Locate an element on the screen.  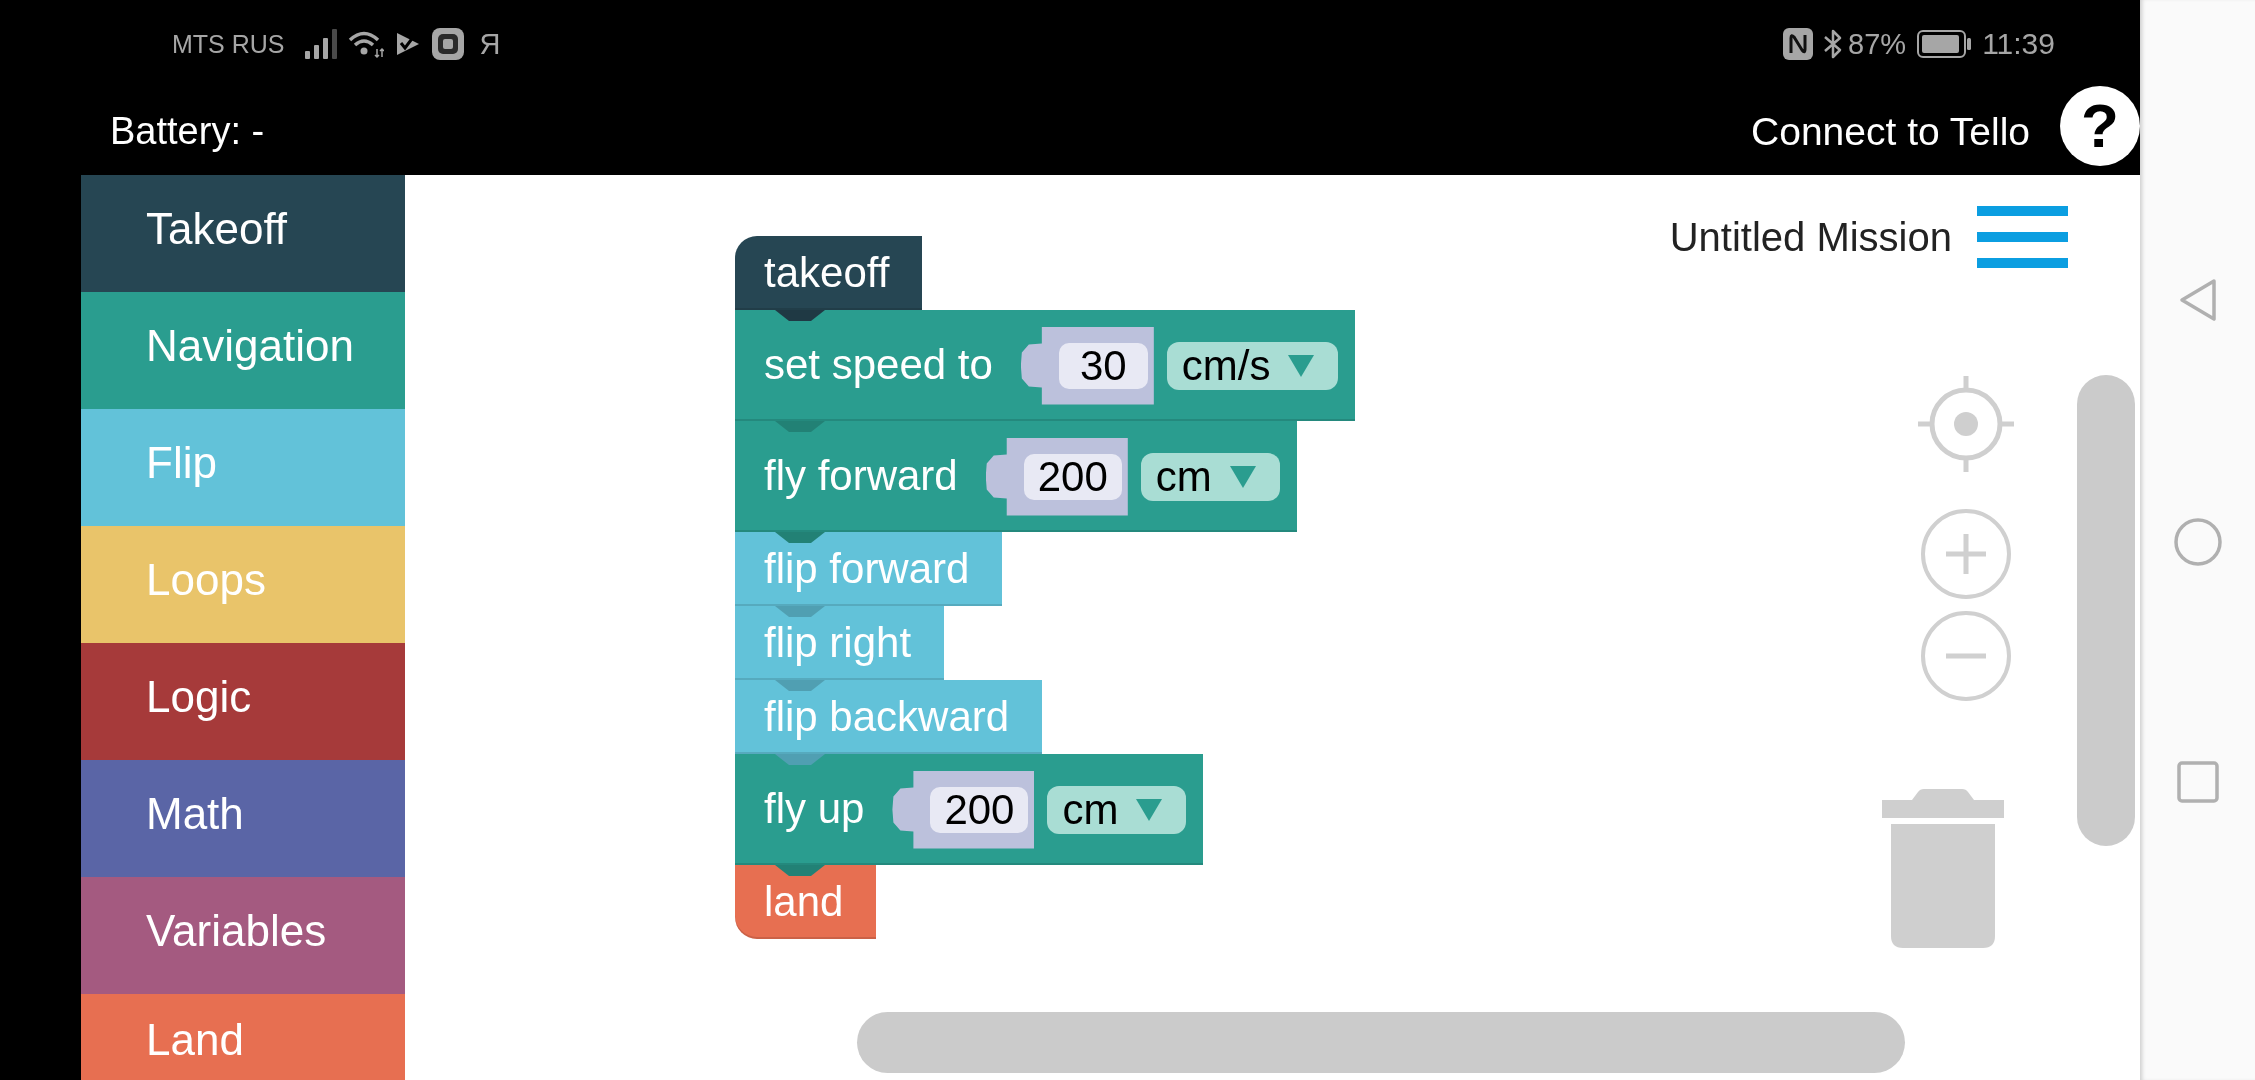
block-label: flip backward is located at coordinates (887, 717).